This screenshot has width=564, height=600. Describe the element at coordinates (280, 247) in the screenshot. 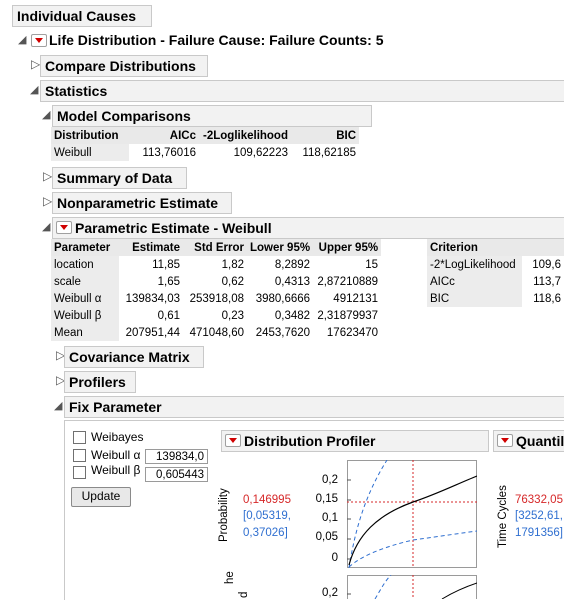

I see `column-header: Lower 95%` at that location.